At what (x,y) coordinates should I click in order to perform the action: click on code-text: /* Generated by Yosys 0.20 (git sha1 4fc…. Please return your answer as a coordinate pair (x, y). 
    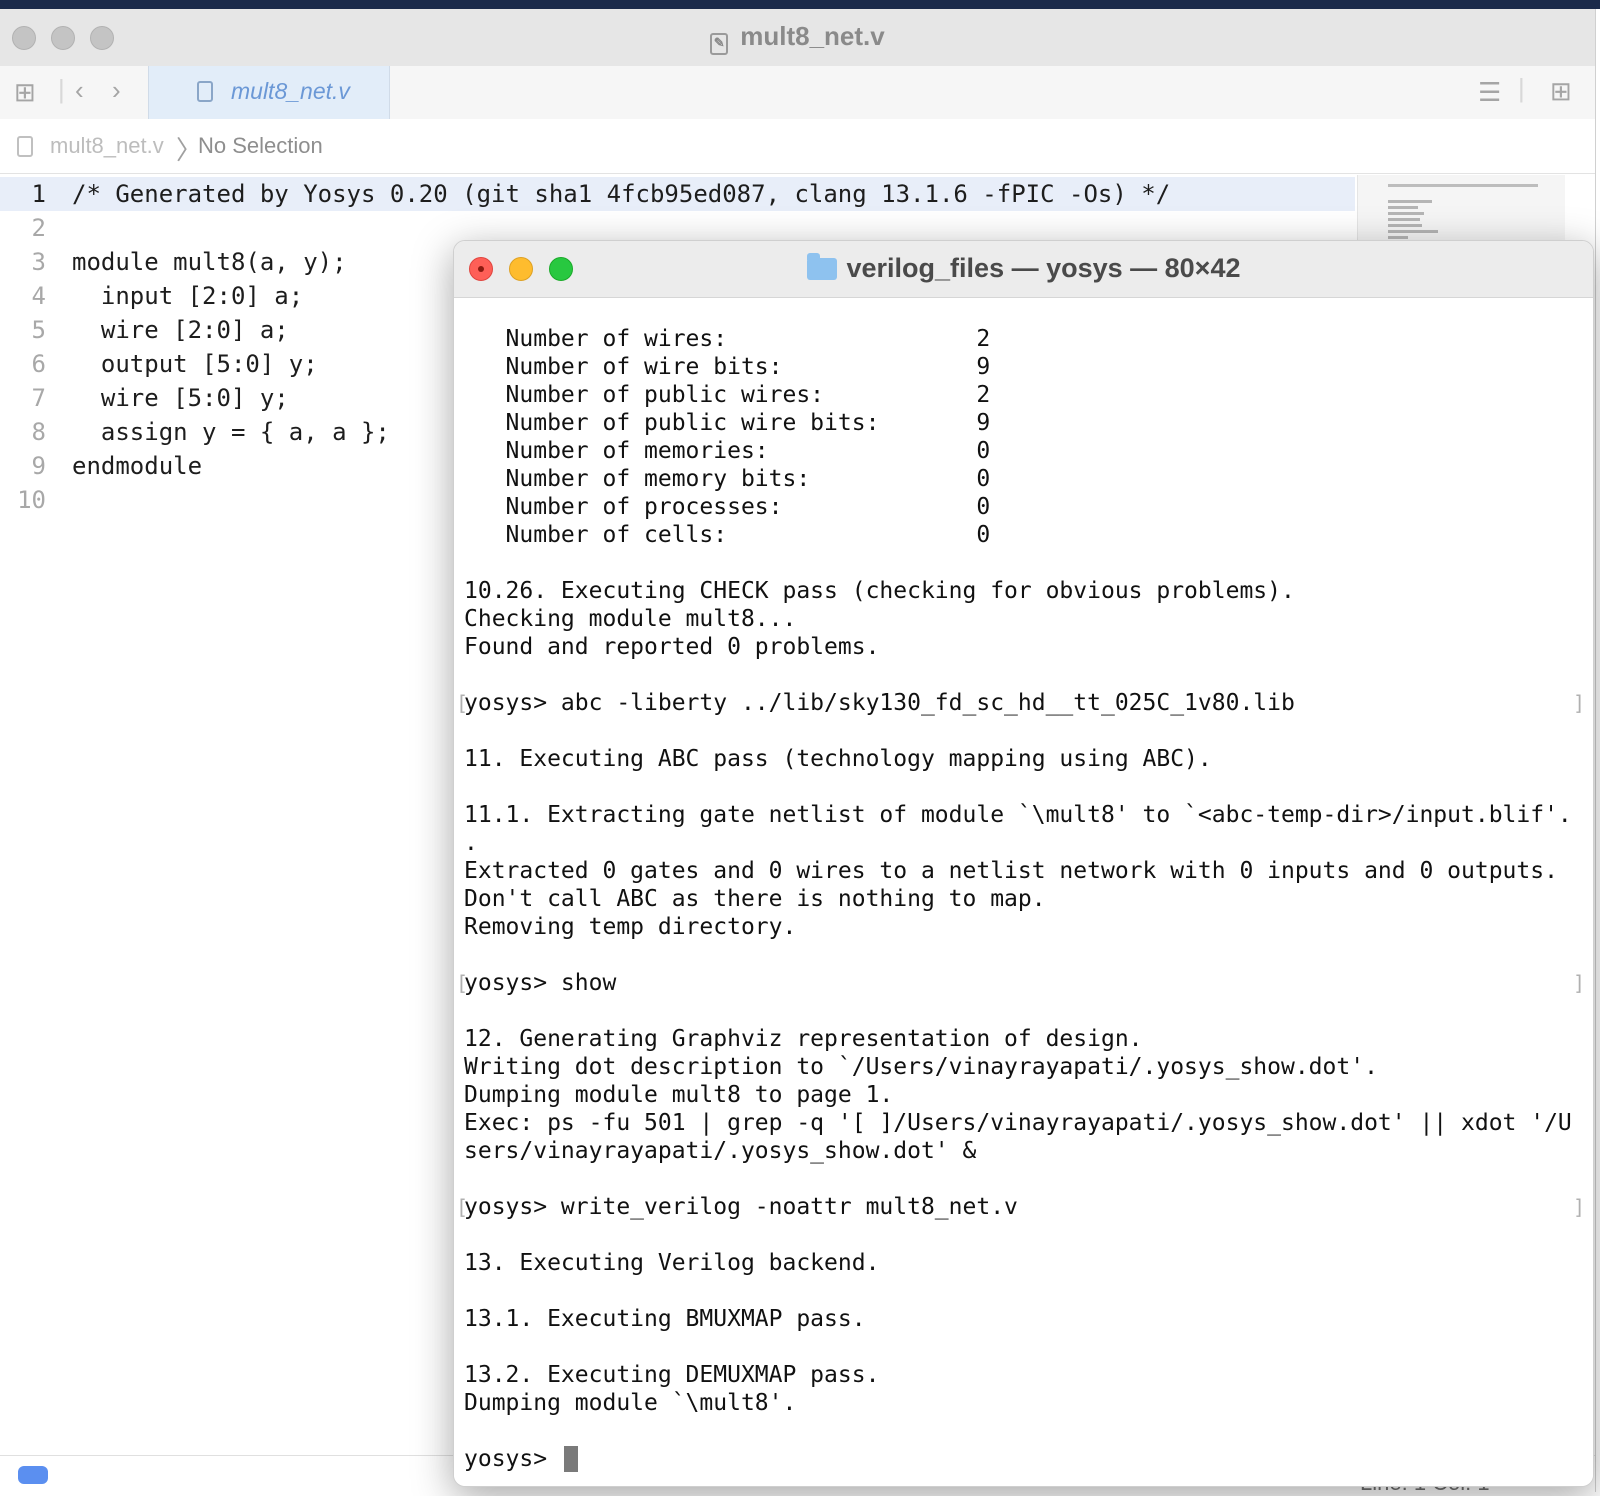
    Looking at the image, I should click on (621, 194).